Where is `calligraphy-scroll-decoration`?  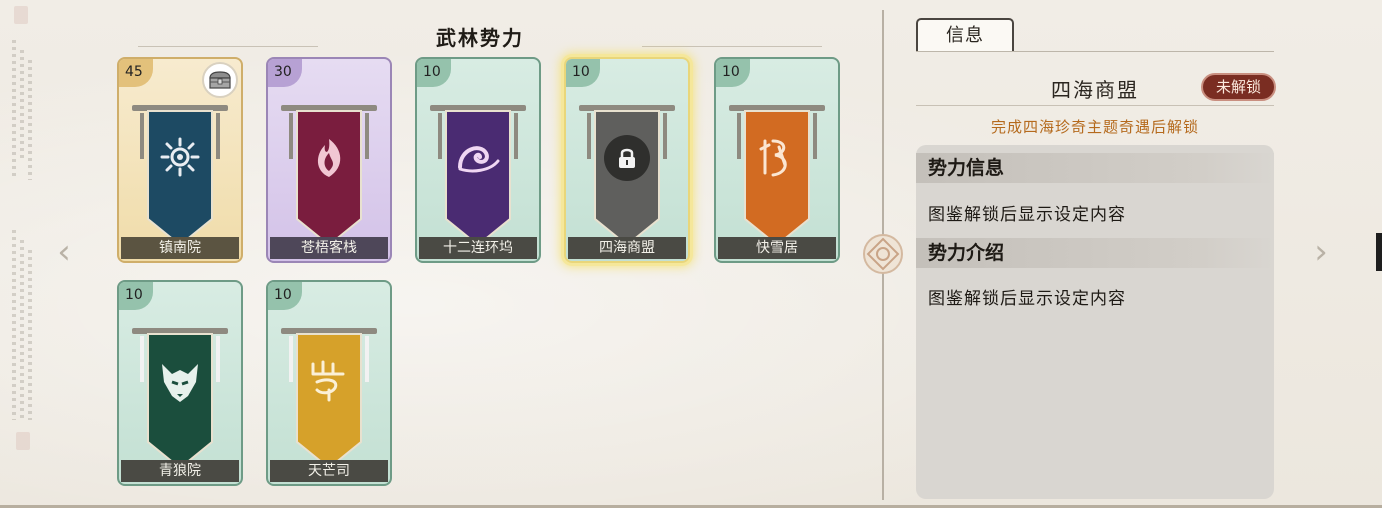
calligraphy-scroll-decoration is located at coordinates (23, 230).